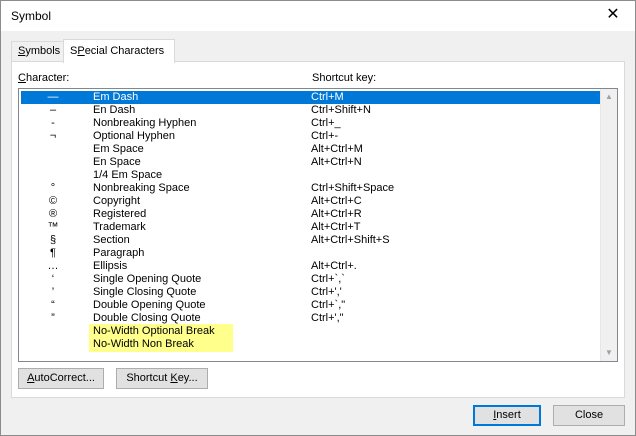 This screenshot has width=636, height=436. Describe the element at coordinates (53, 188) in the screenshot. I see `character-symbol: °` at that location.